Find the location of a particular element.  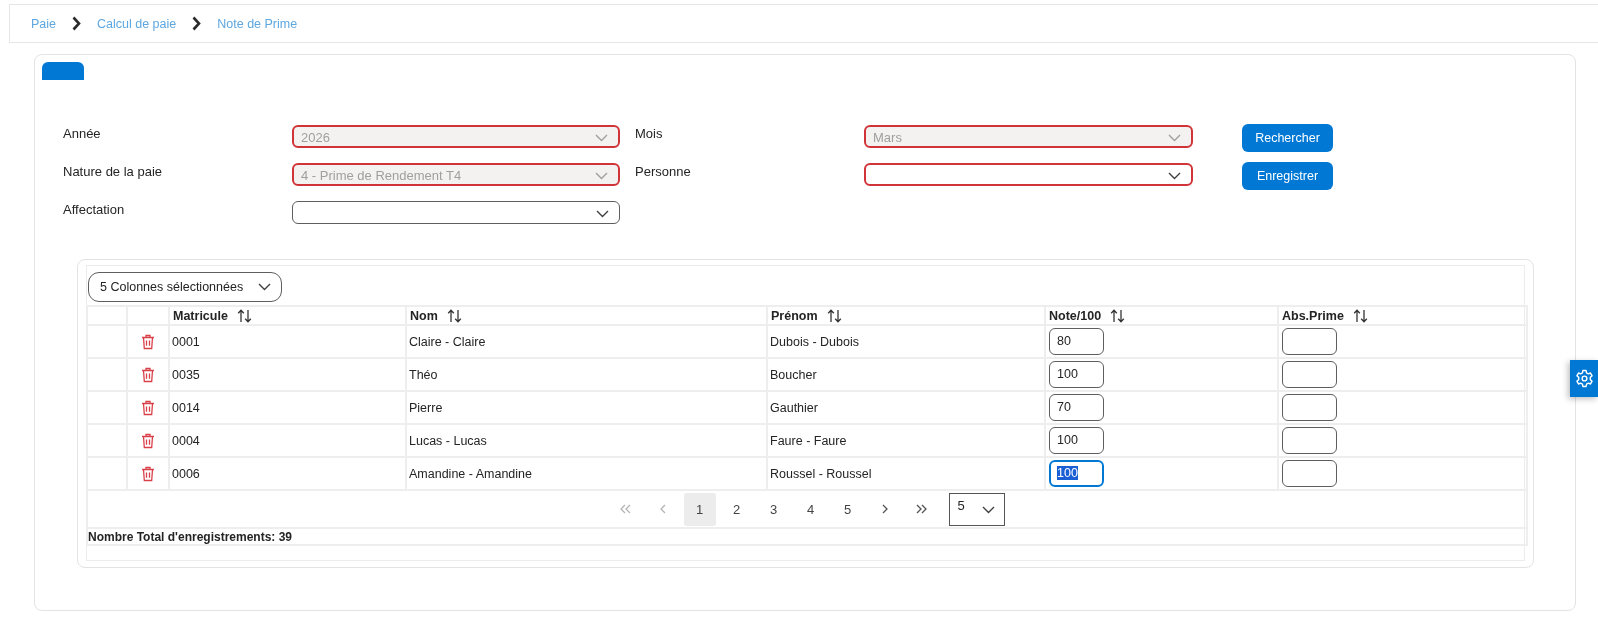

table-cell: Dubois - Dubois is located at coordinates (906, 341).